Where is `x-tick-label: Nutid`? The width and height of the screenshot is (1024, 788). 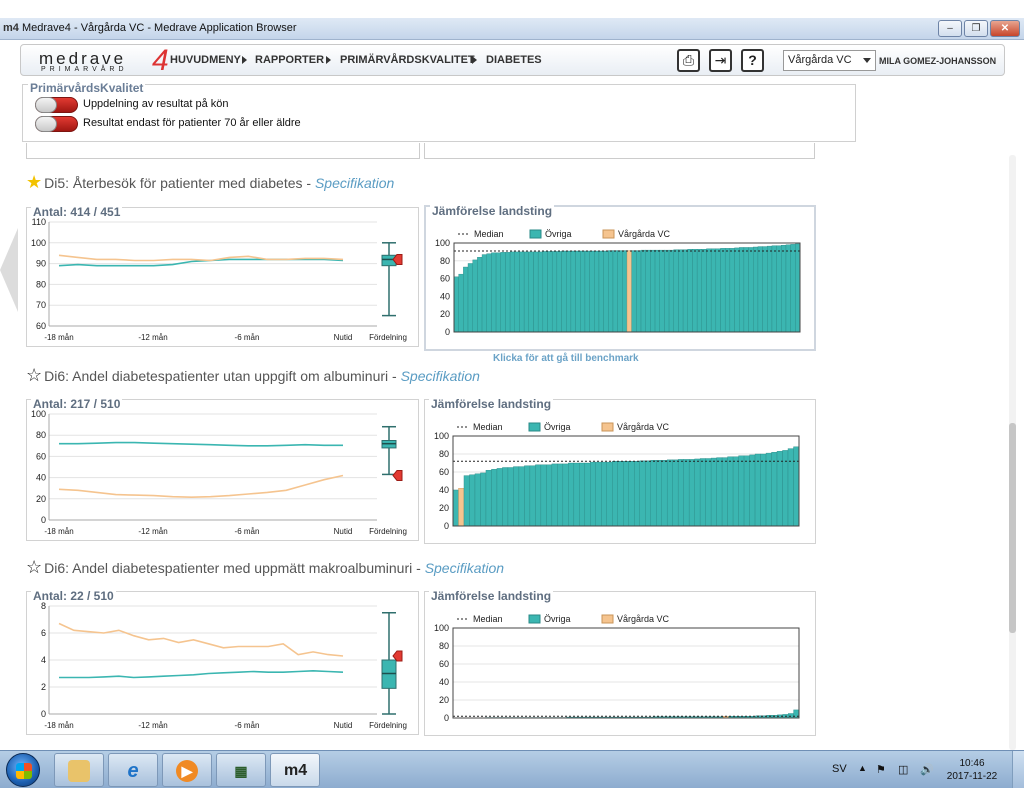 x-tick-label: Nutid is located at coordinates (343, 531).